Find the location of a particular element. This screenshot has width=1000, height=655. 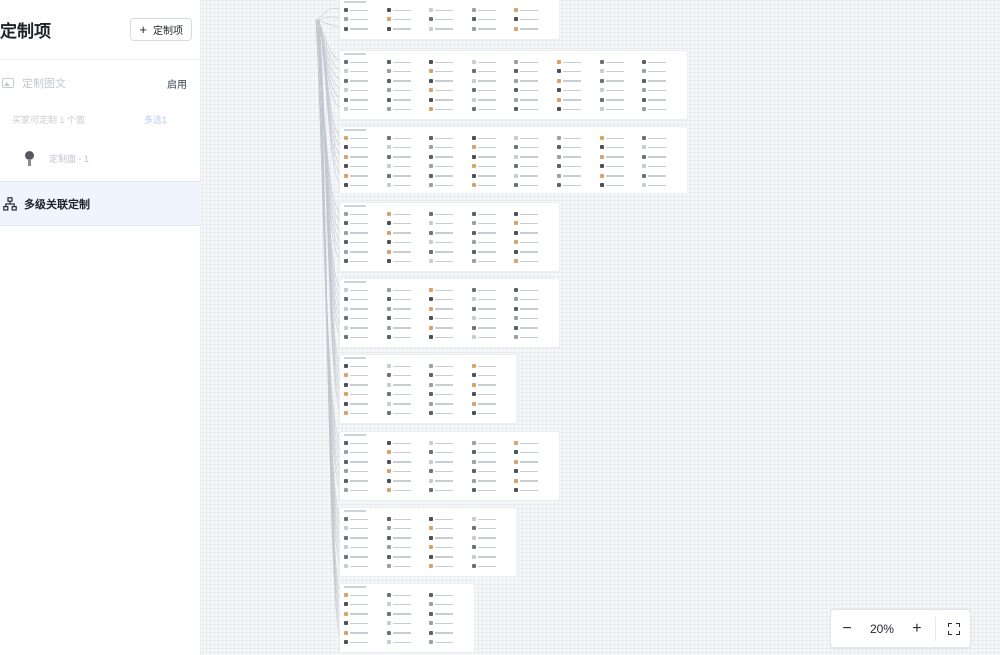

zoom-in-button: + is located at coordinates (917, 628).